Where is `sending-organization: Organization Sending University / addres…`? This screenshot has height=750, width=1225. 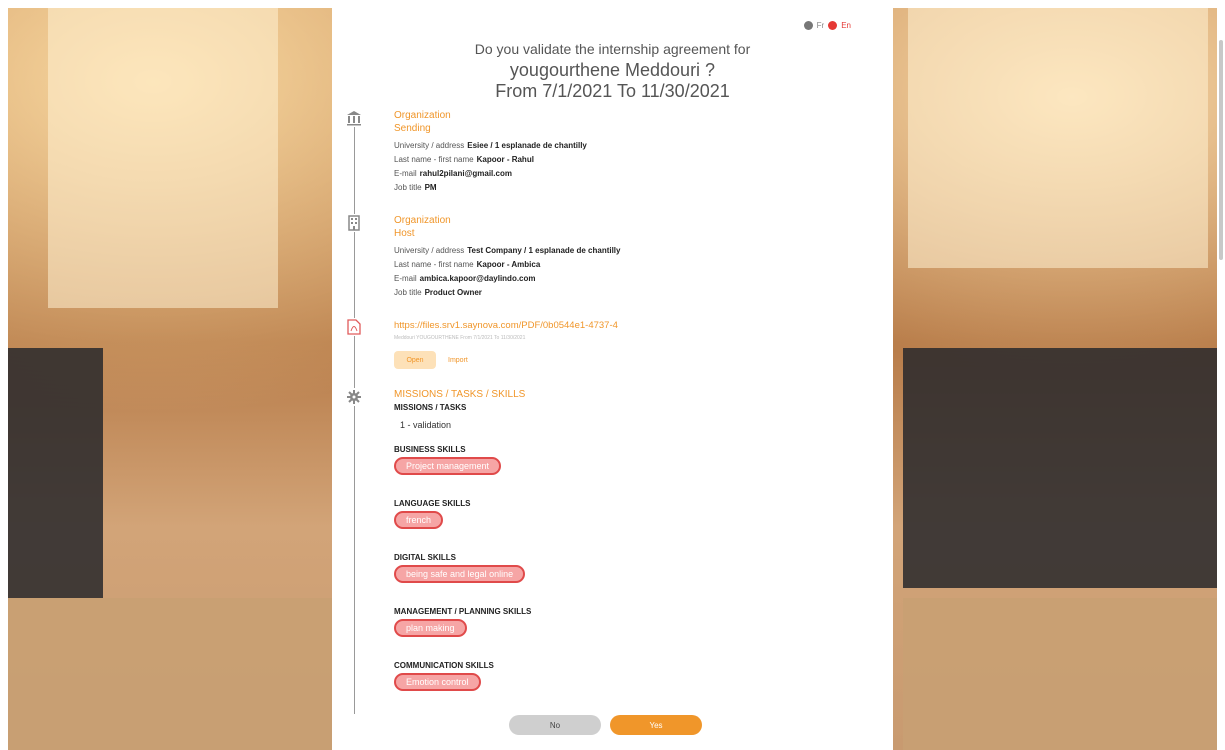 sending-organization: Organization Sending University / addres… is located at coordinates (490, 152).